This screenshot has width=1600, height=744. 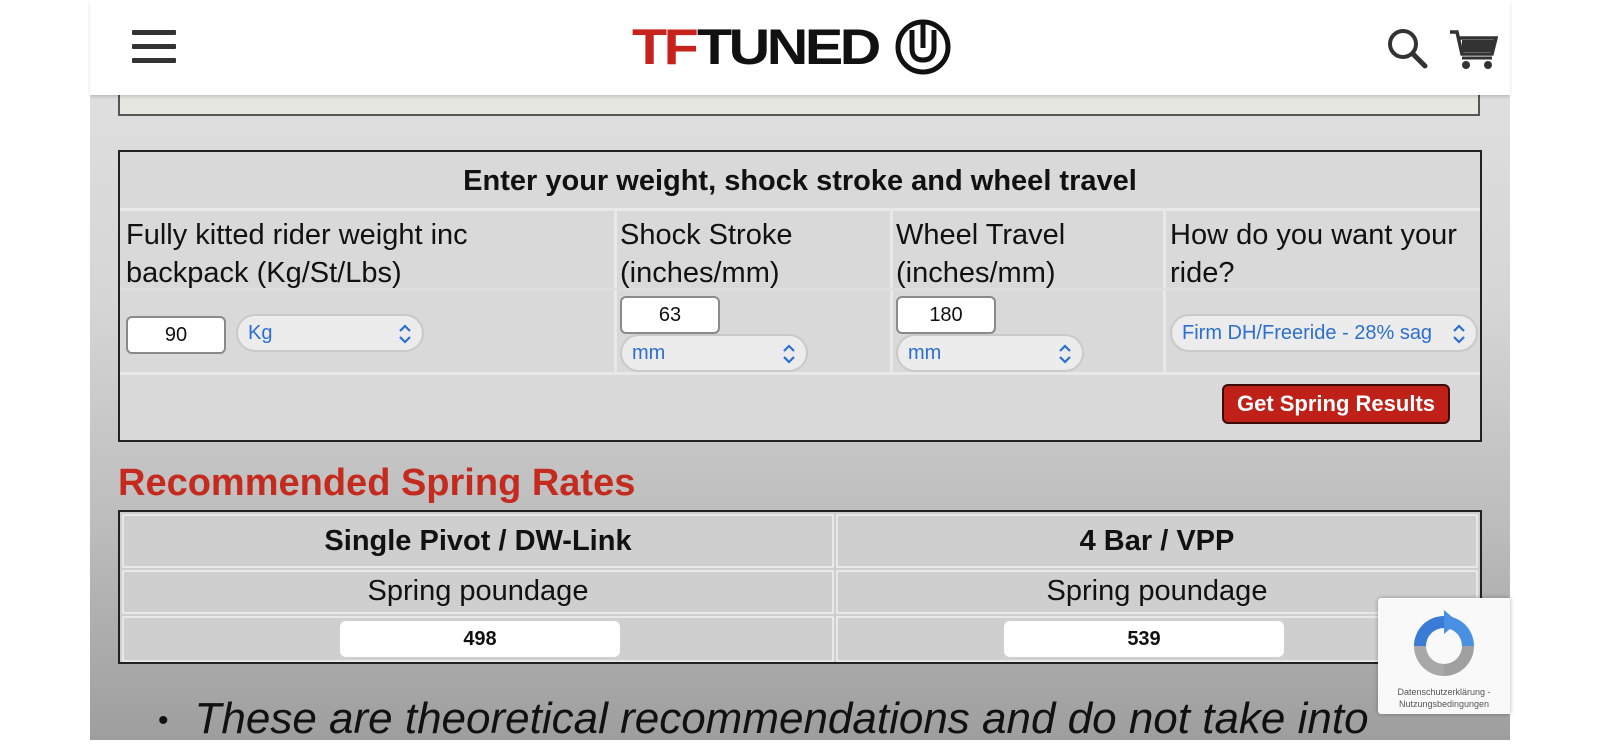 What do you see at coordinates (946, 315) in the screenshot?
I see `travel-input: 180` at bounding box center [946, 315].